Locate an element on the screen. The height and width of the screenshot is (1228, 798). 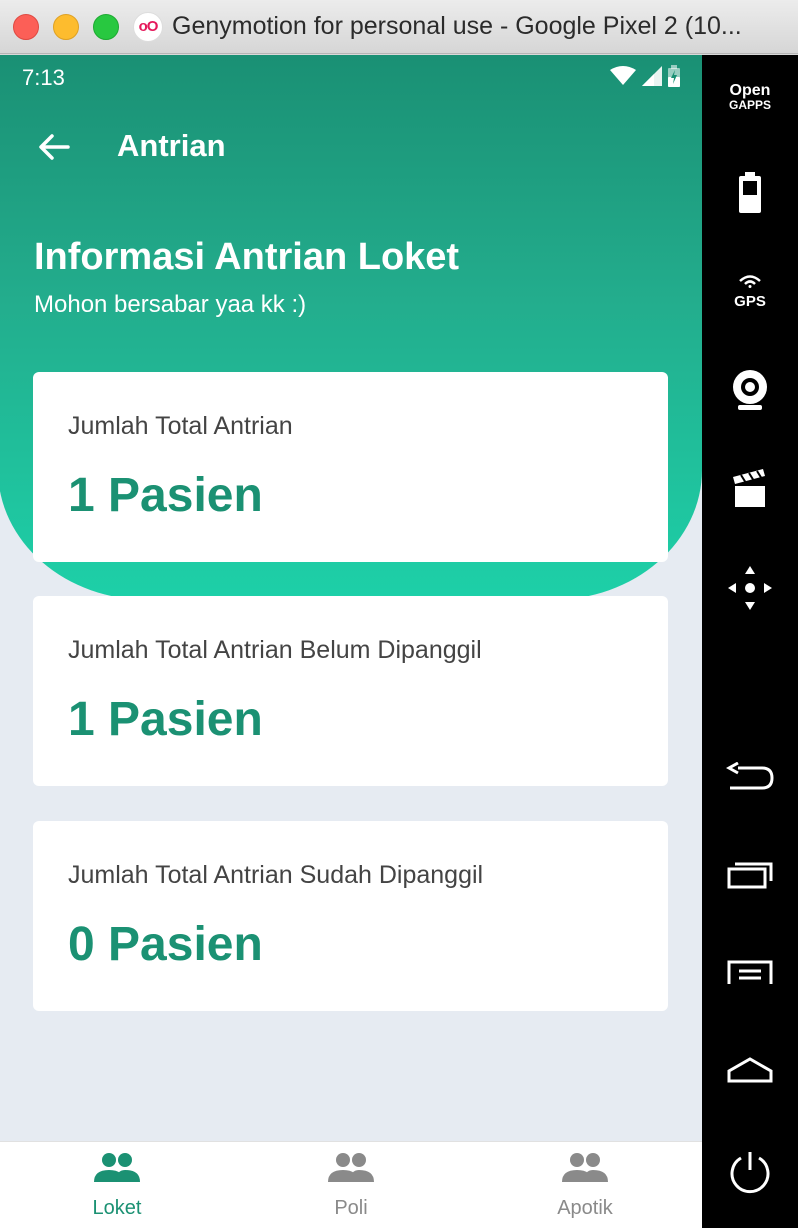
nav-item-apotik: Apotik is located at coordinates (585, 1185).